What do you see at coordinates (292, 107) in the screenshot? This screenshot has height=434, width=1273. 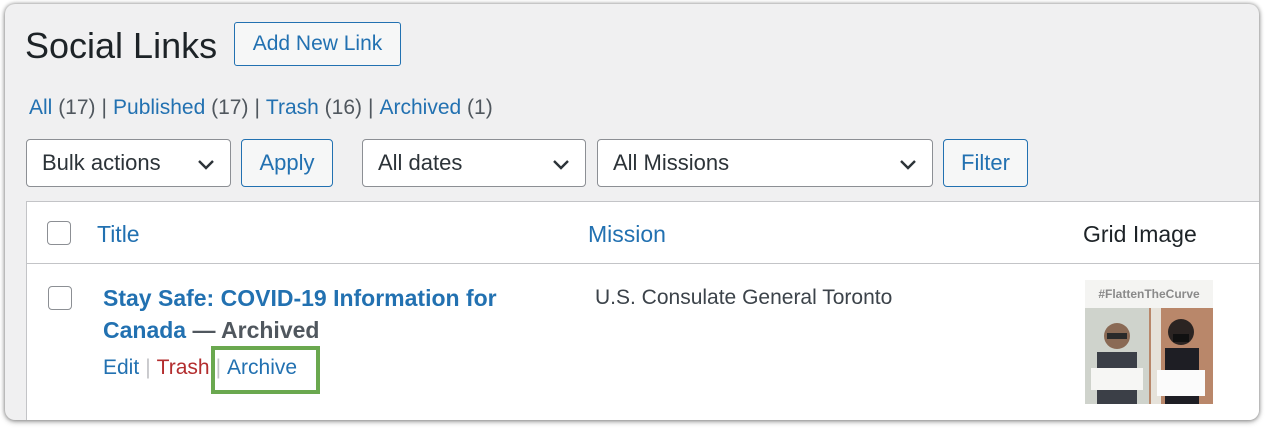 I see `view-trash-link: Trash` at bounding box center [292, 107].